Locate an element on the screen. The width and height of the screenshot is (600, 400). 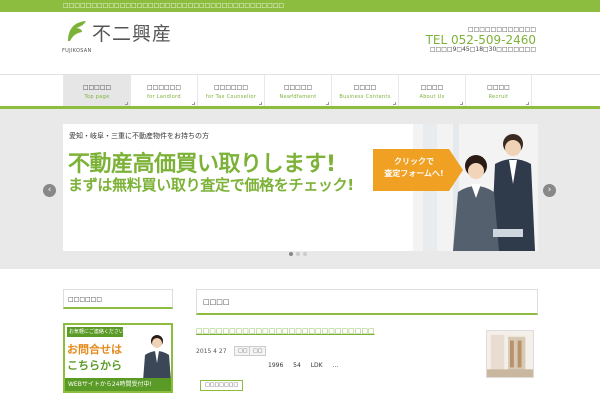
read-more-label: □□□□□□□ is located at coordinates (222, 385).